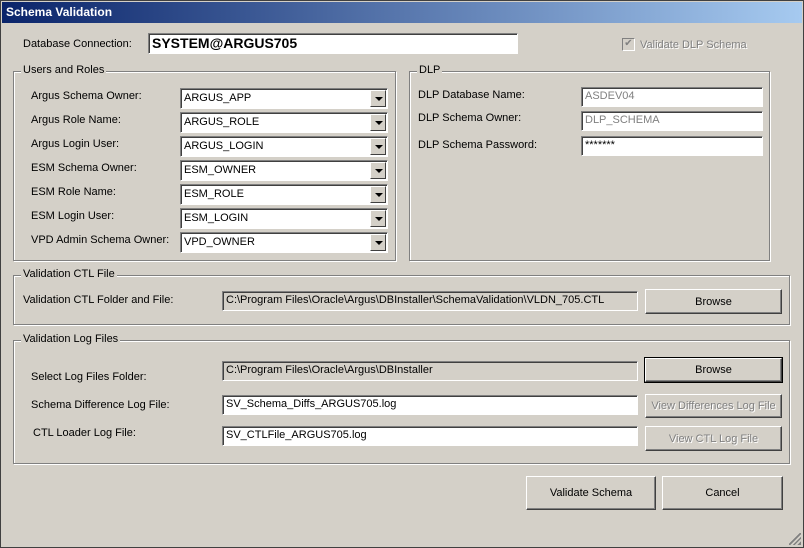 The width and height of the screenshot is (804, 548). I want to click on log-folder-browse-button: Browse, so click(713, 370).